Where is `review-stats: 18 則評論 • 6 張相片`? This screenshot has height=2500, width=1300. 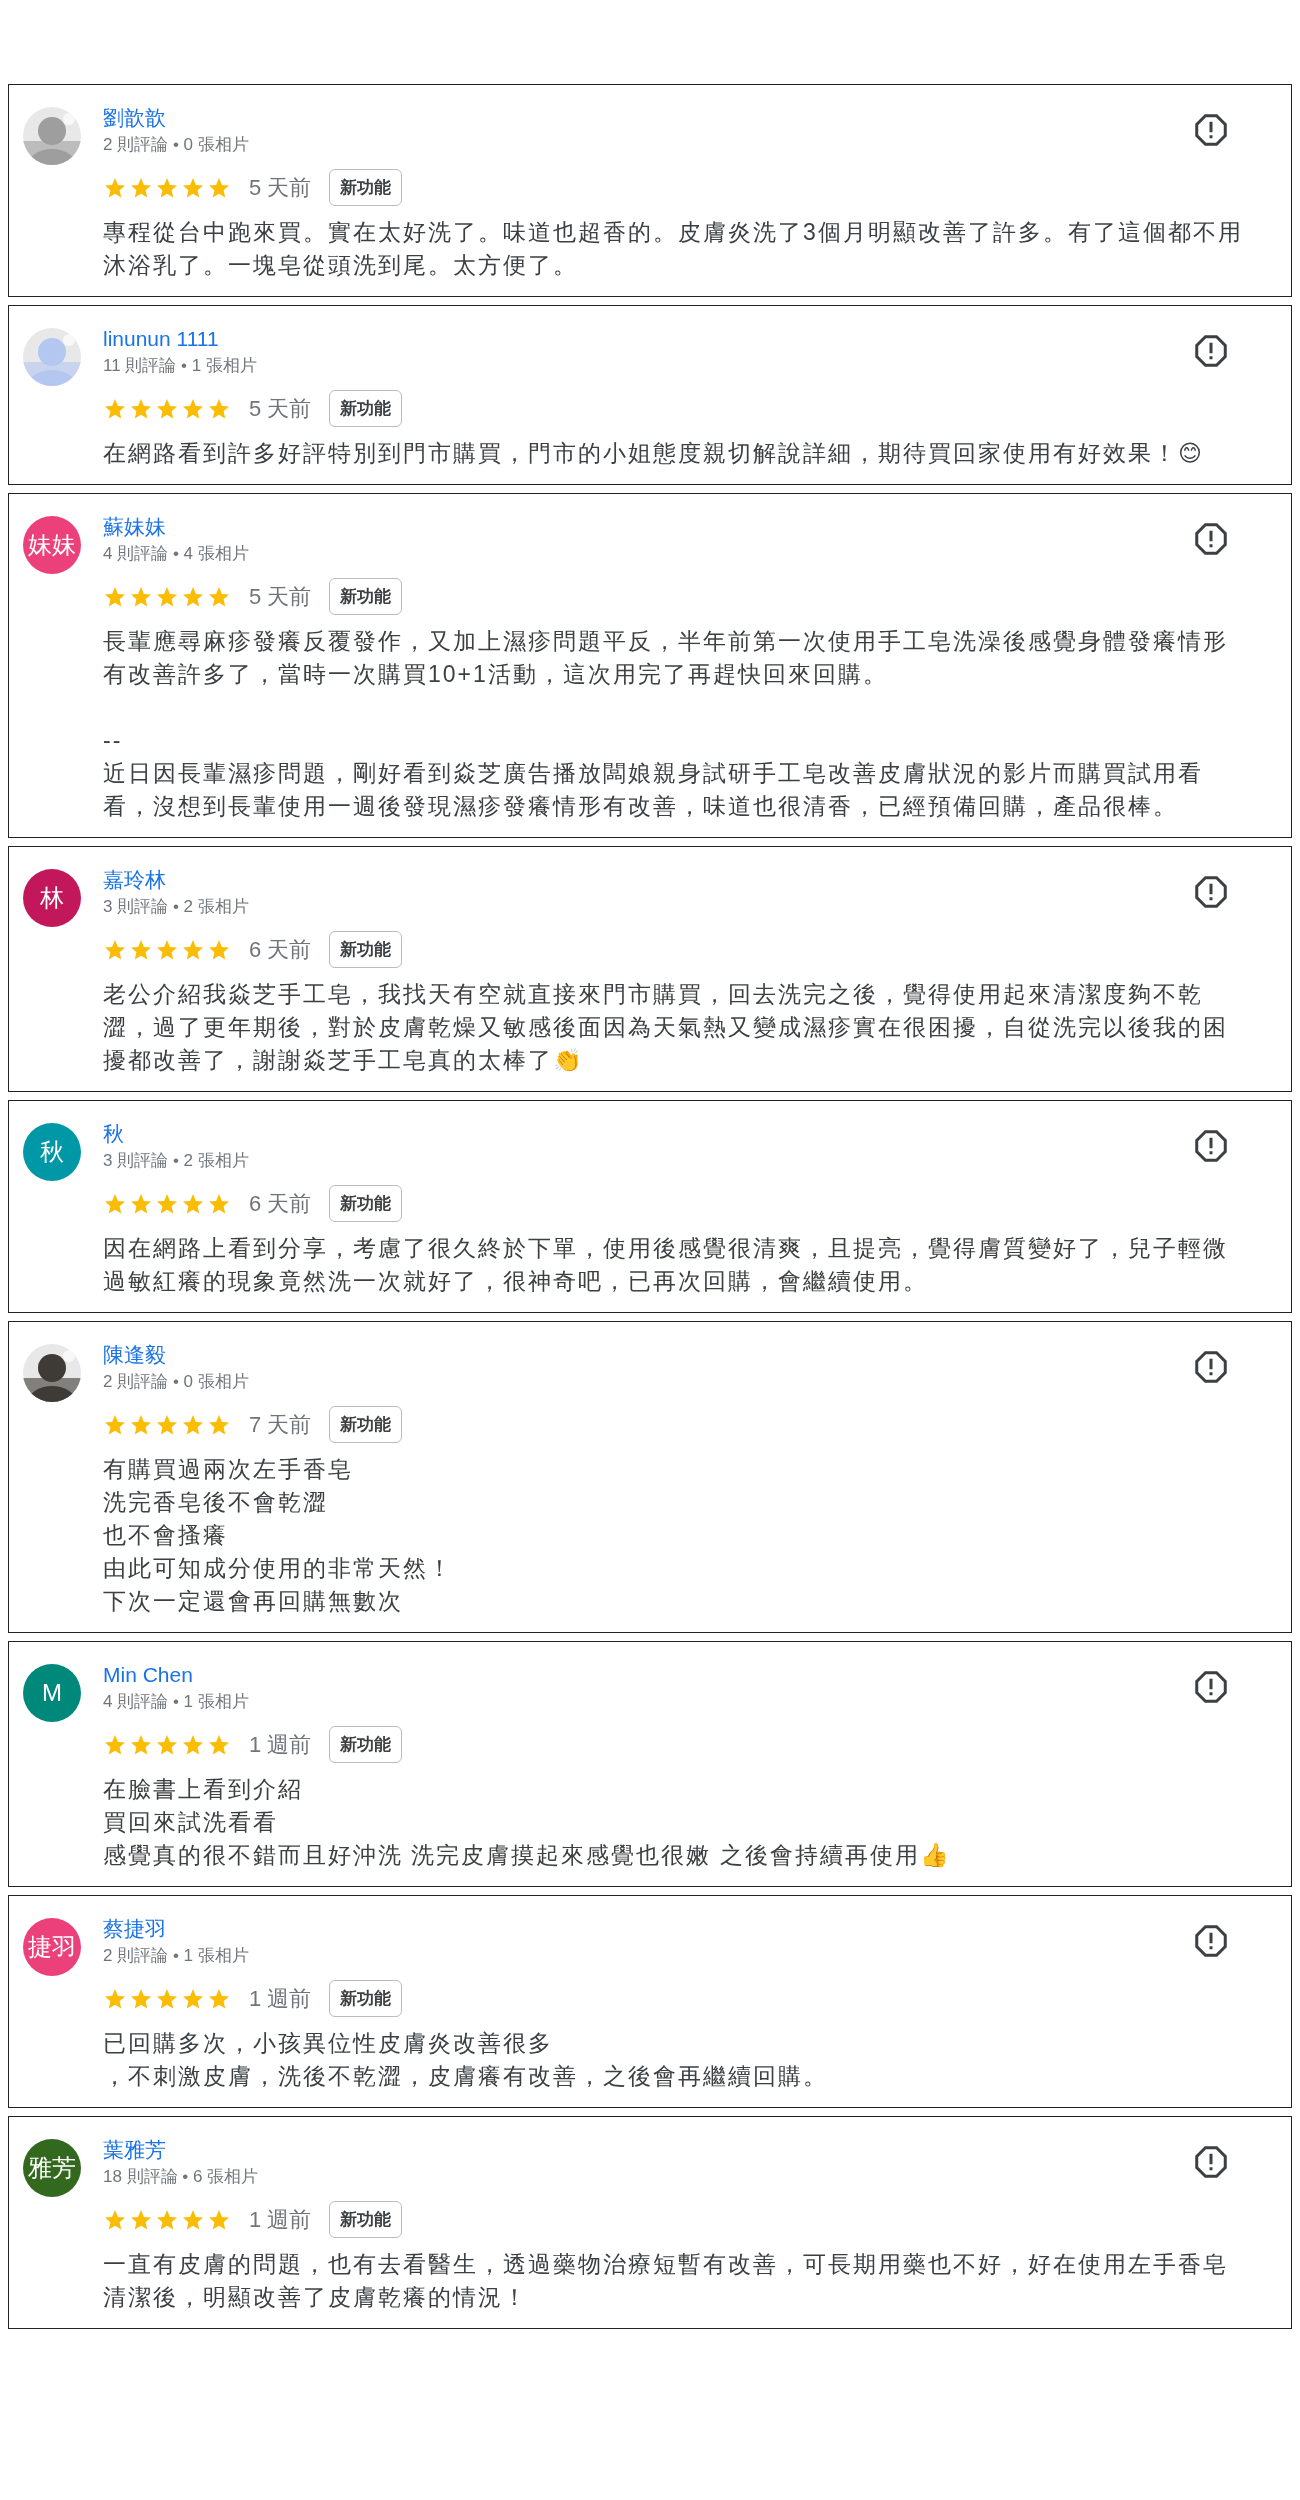
review-stats: 18 則評論 • 6 張相片 is located at coordinates (181, 2177).